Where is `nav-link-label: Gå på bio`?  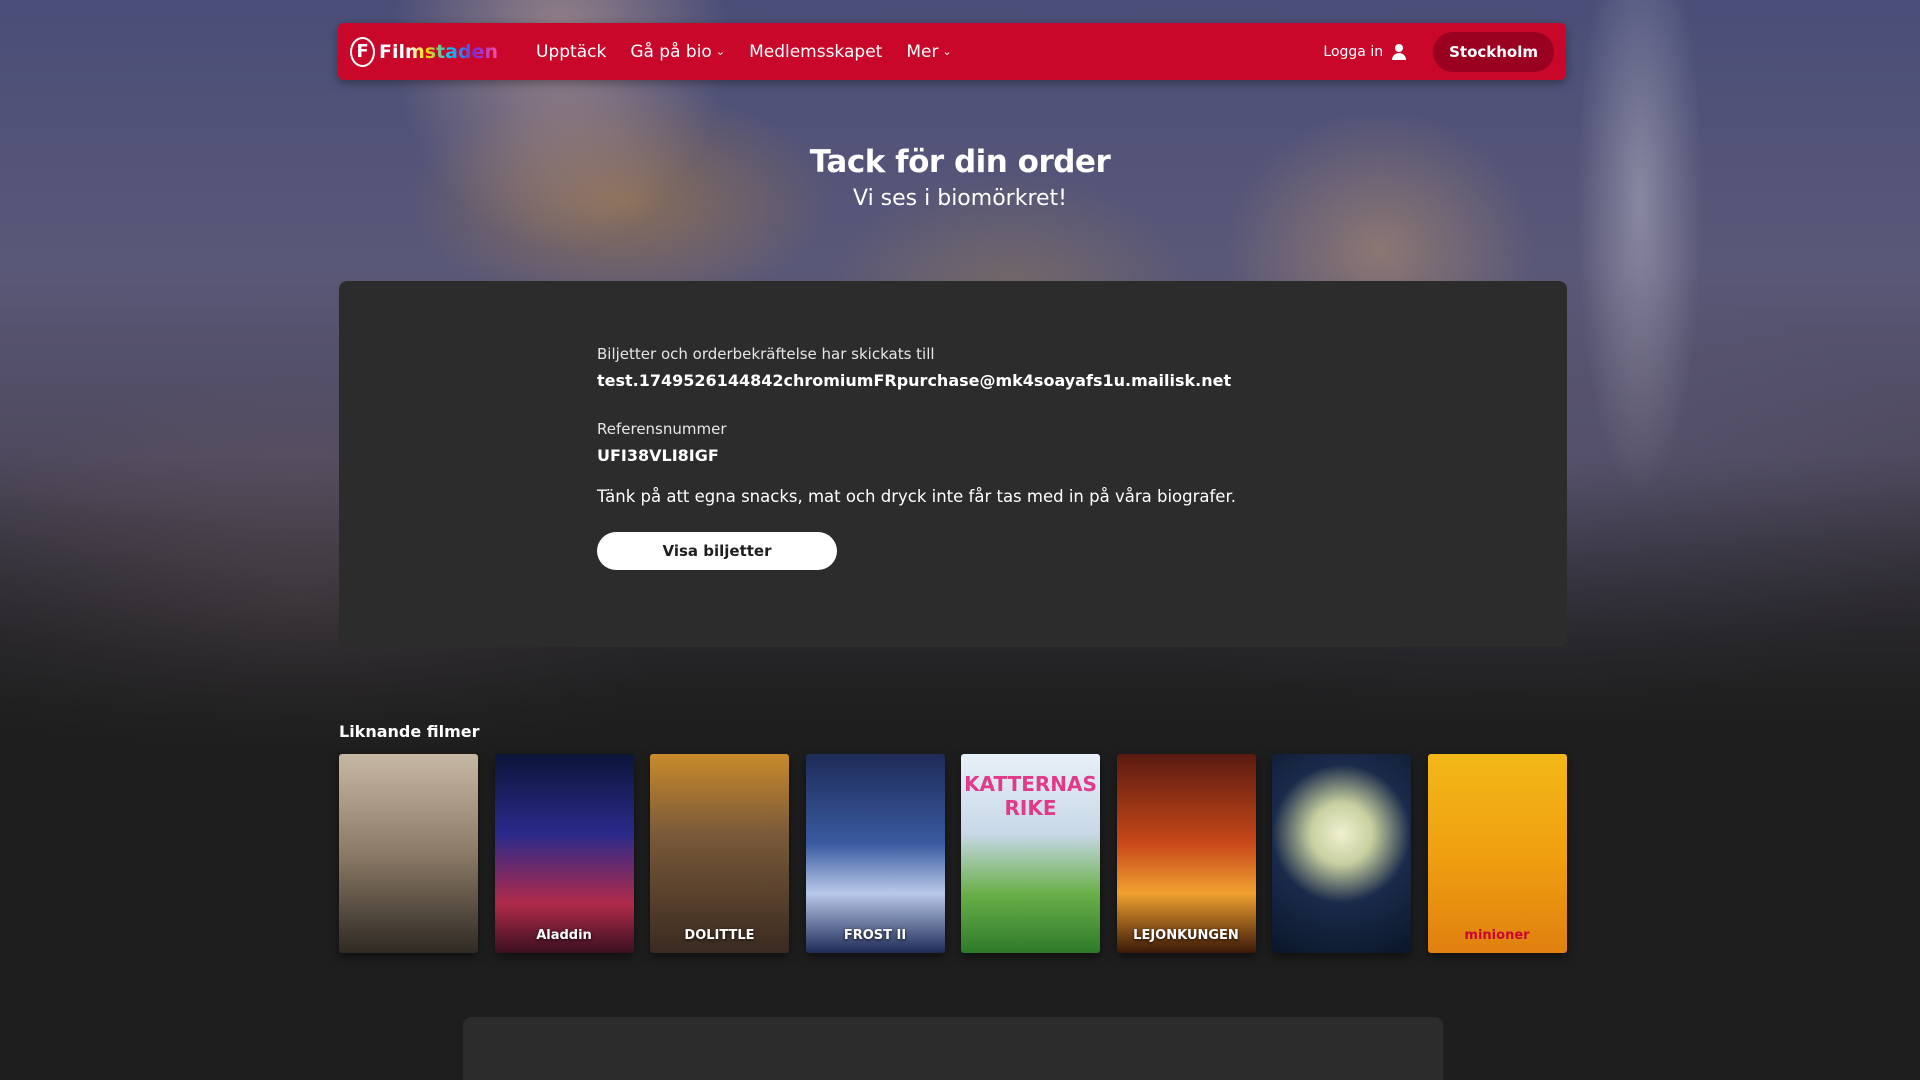
nav-link-label: Gå på bio is located at coordinates (671, 51).